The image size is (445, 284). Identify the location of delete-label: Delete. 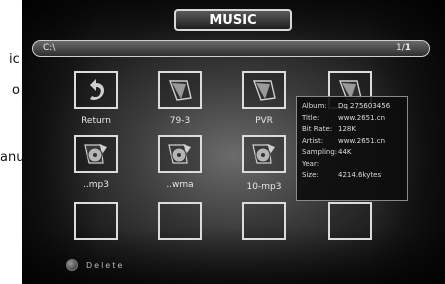
(105, 265).